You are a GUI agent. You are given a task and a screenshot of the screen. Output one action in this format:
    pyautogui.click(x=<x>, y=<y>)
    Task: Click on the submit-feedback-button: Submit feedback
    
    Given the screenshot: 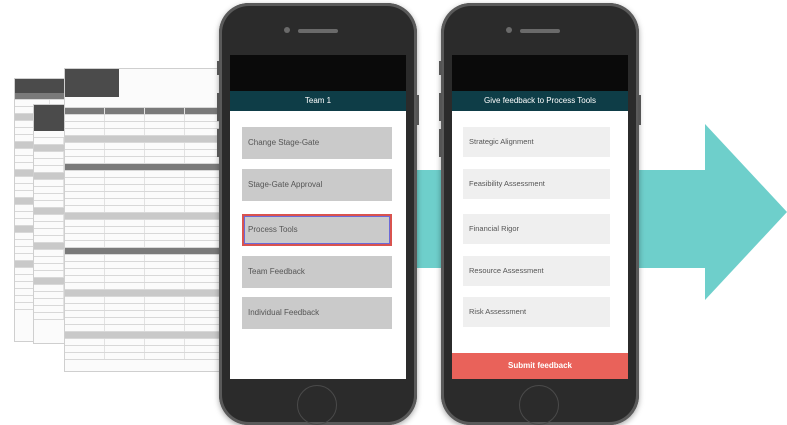 What is the action you would take?
    pyautogui.click(x=540, y=366)
    